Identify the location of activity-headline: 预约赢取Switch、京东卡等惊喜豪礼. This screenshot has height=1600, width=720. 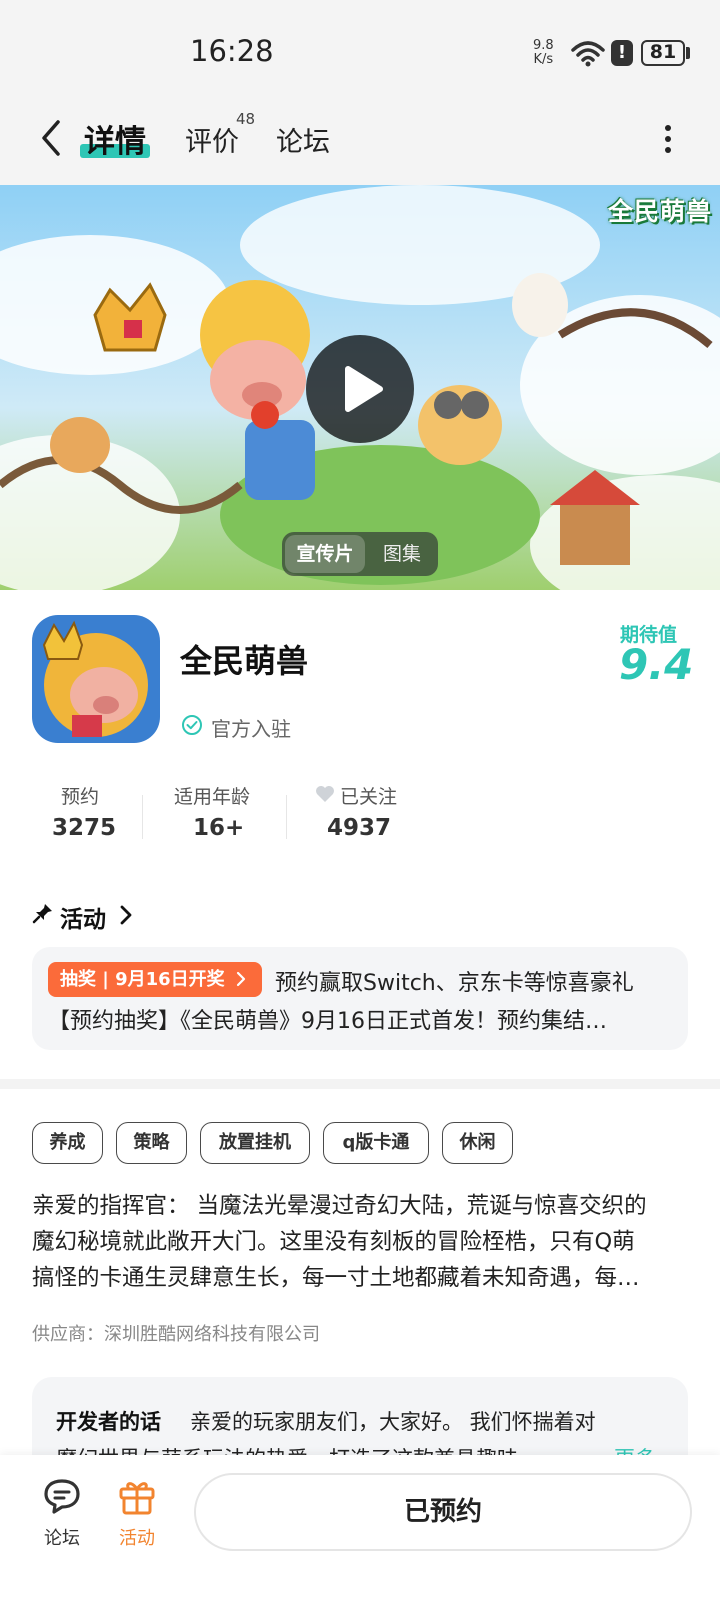
(454, 983).